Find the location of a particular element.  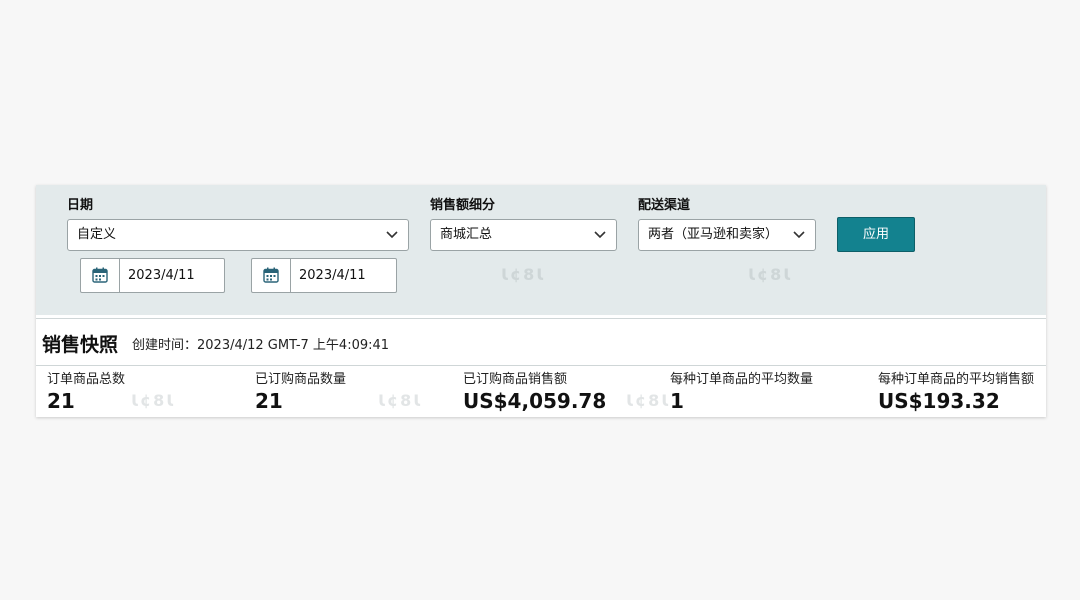

start-date-input: 2023/4/11 is located at coordinates (152, 275).